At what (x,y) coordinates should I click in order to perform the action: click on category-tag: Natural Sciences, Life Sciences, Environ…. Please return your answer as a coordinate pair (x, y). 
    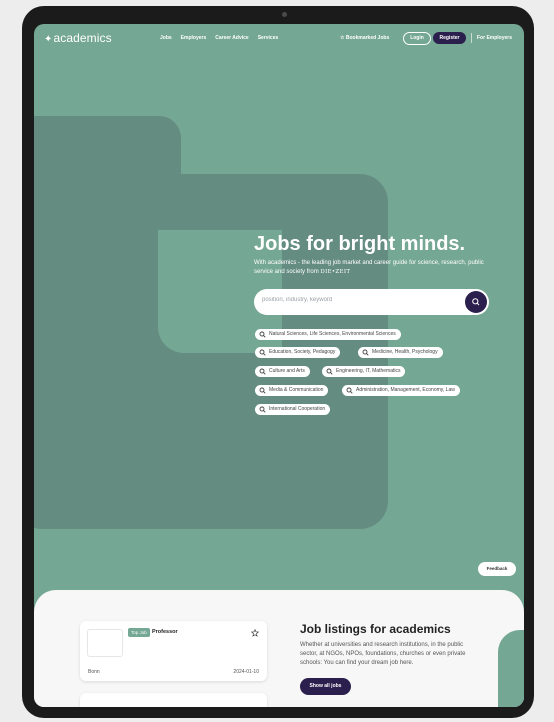
    Looking at the image, I should click on (328, 334).